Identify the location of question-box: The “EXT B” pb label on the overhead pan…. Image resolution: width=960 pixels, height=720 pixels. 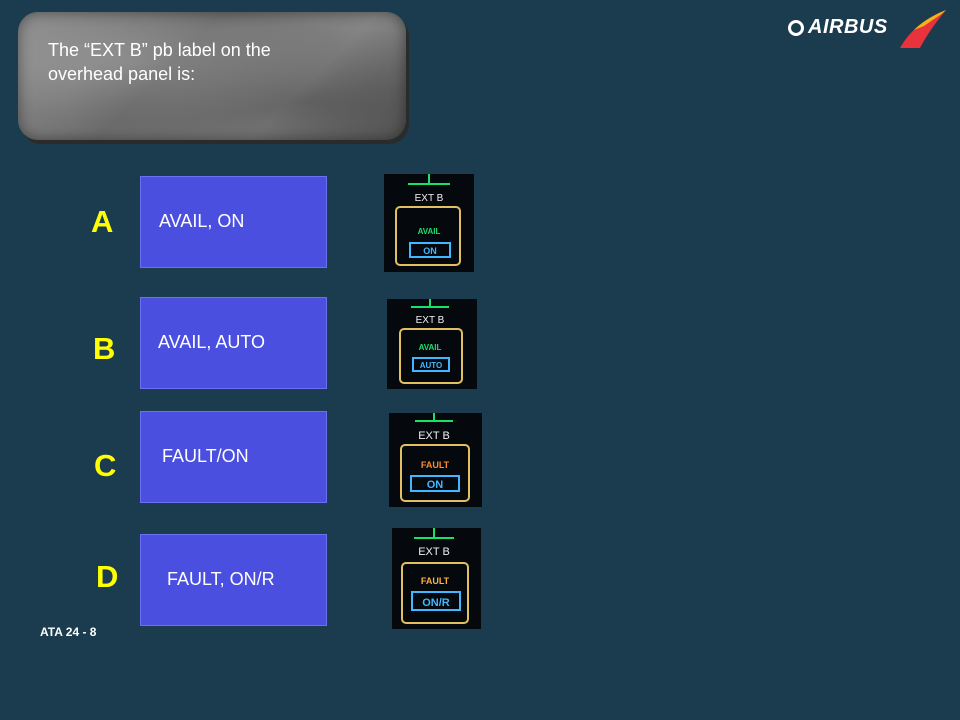
(212, 76).